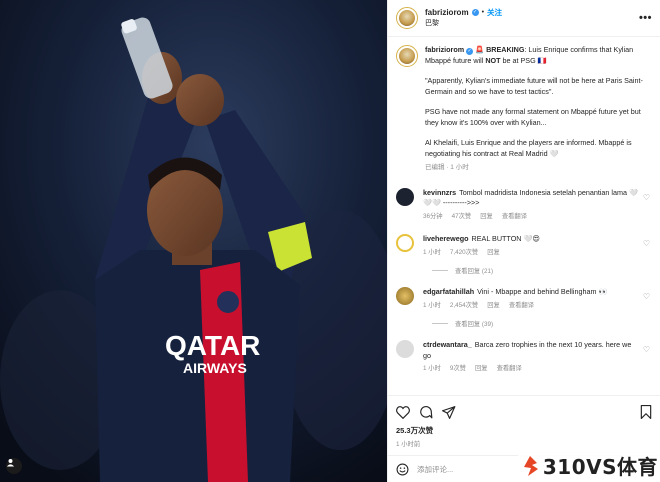 This screenshot has height=482, width=660. I want to click on comment-likes: 2,454次赞, so click(464, 306).